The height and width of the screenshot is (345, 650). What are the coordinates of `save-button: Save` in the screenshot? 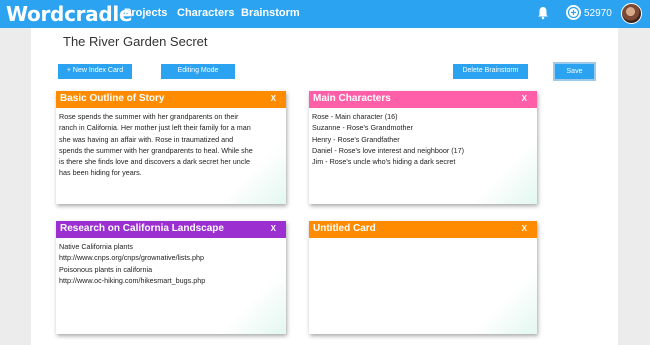 It's located at (574, 71).